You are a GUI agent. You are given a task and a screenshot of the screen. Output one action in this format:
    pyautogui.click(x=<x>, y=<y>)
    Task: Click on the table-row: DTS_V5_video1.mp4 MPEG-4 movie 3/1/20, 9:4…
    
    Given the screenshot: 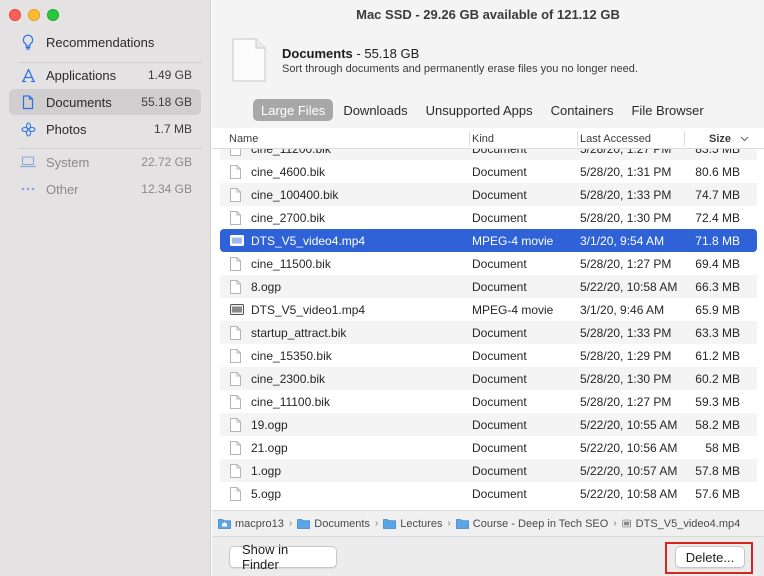 What is the action you would take?
    pyautogui.click(x=488, y=309)
    